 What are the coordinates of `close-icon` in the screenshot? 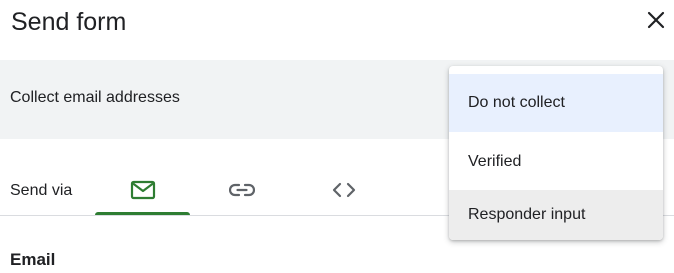 It's located at (656, 20).